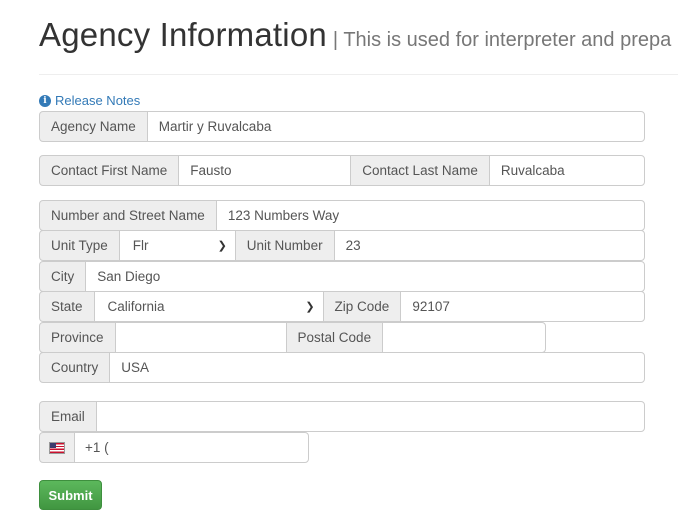  What do you see at coordinates (365, 276) in the screenshot?
I see `city-input: San Diego` at bounding box center [365, 276].